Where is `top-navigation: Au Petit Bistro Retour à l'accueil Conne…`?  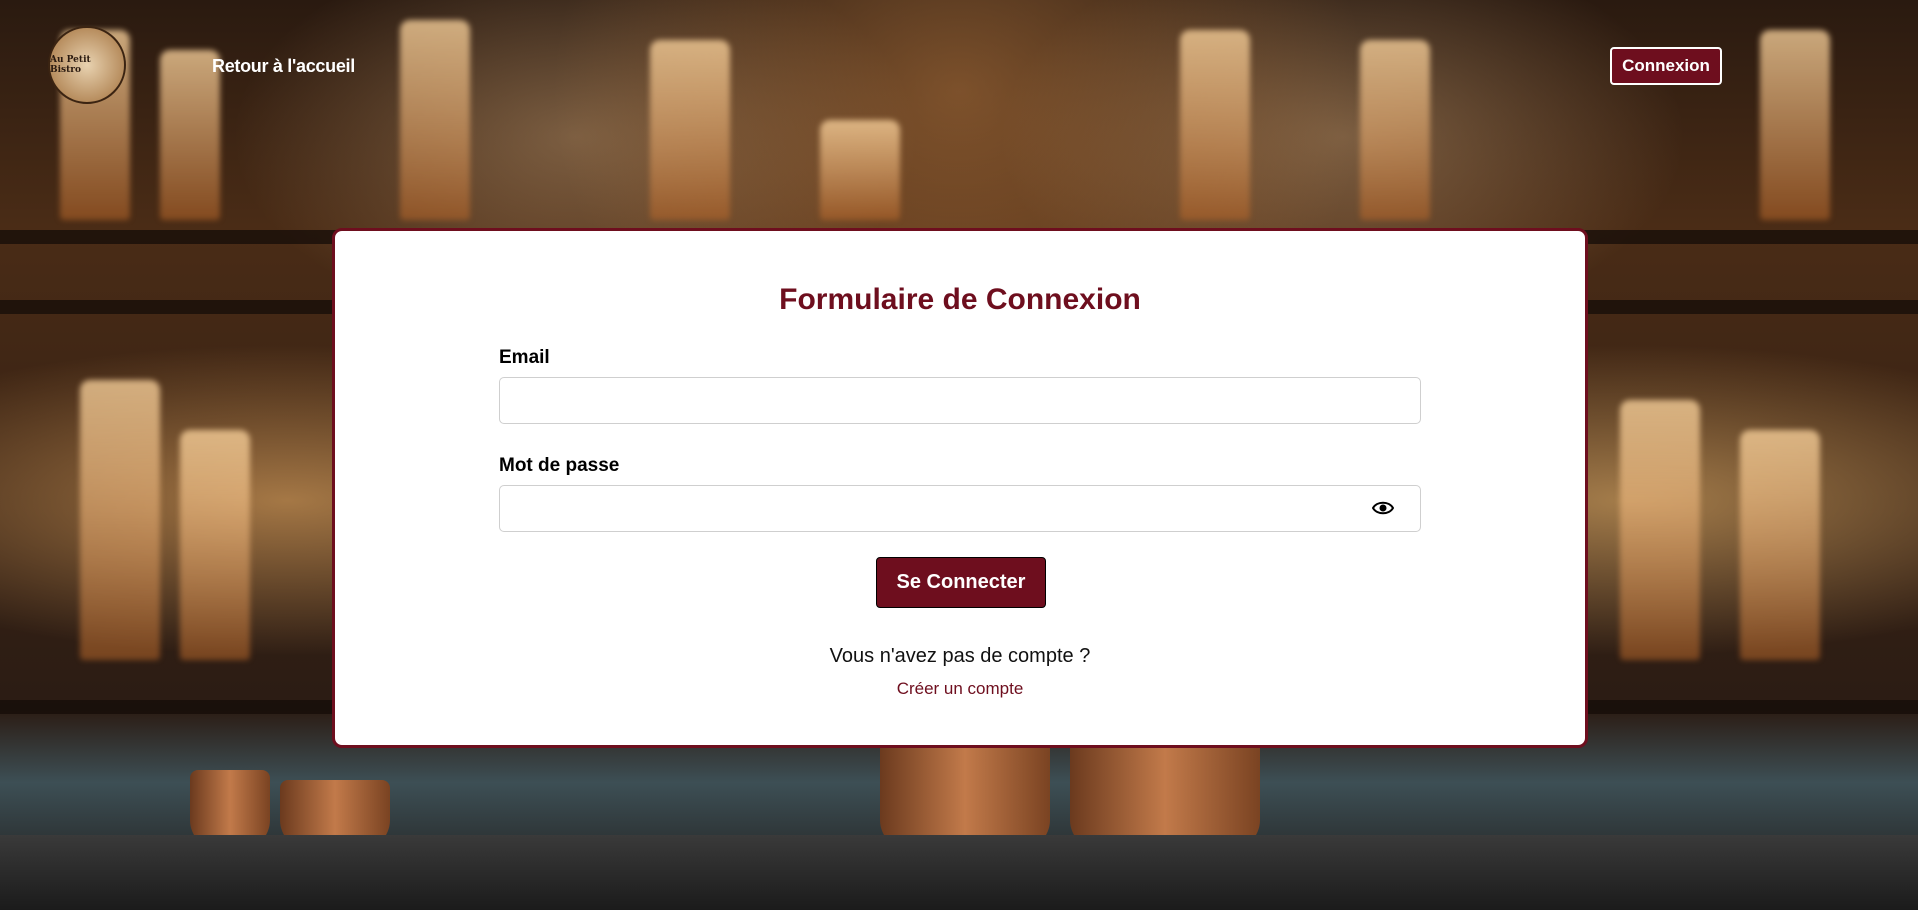 top-navigation: Au Petit Bistro Retour à l'accueil Conne… is located at coordinates (959, 65).